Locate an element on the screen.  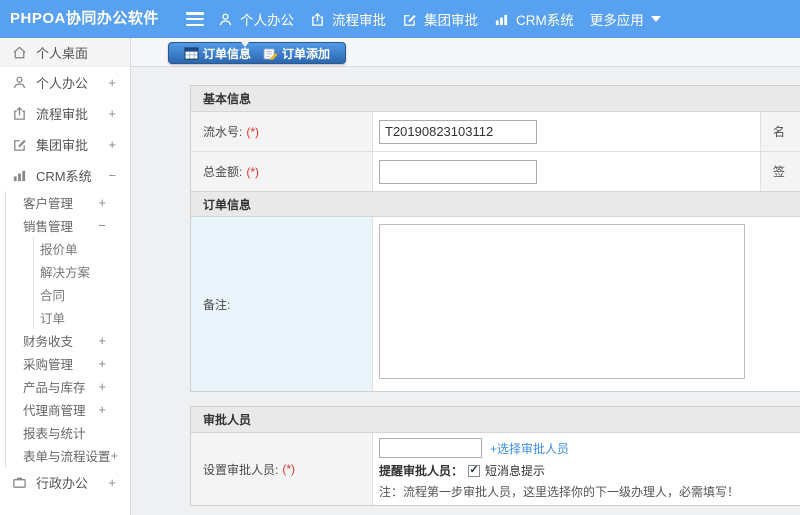
sales-submenu: 报价单 解决方案 合同 订单 is located at coordinates (81, 283).